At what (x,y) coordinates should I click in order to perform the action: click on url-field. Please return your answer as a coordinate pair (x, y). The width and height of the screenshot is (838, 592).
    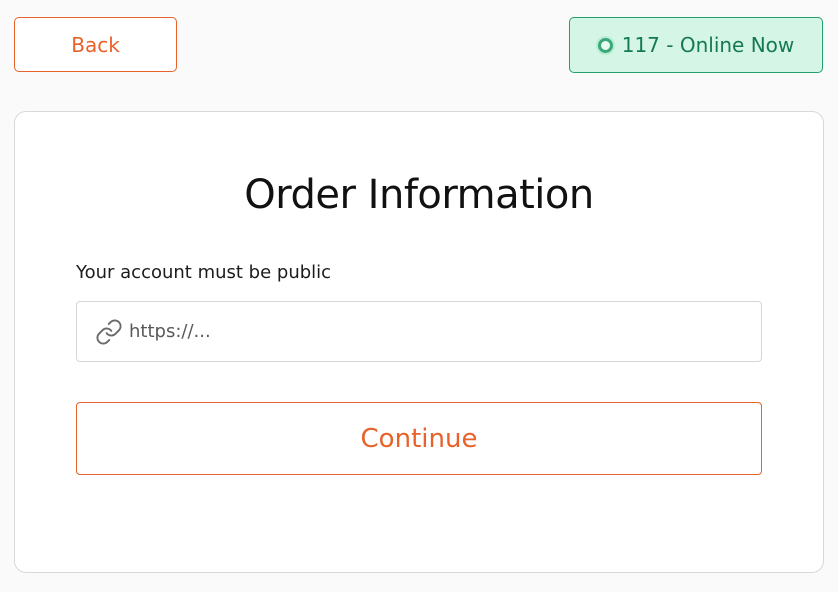
    Looking at the image, I should click on (419, 331).